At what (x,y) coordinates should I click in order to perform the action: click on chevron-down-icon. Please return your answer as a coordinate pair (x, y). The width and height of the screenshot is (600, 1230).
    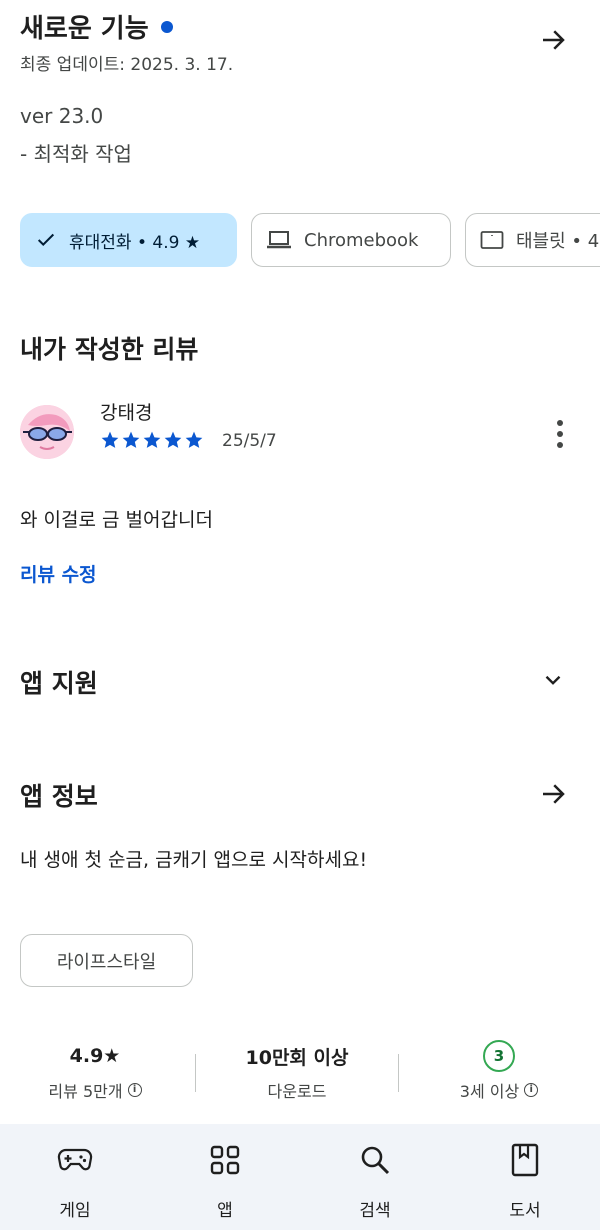
    Looking at the image, I should click on (553, 680).